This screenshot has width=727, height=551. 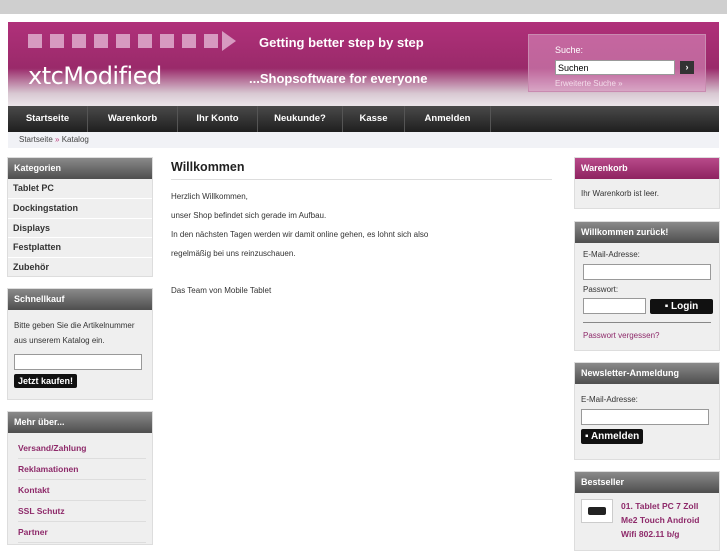 What do you see at coordinates (363, 140) in the screenshot?
I see `breadcrumb: Startseite » Katalog` at bounding box center [363, 140].